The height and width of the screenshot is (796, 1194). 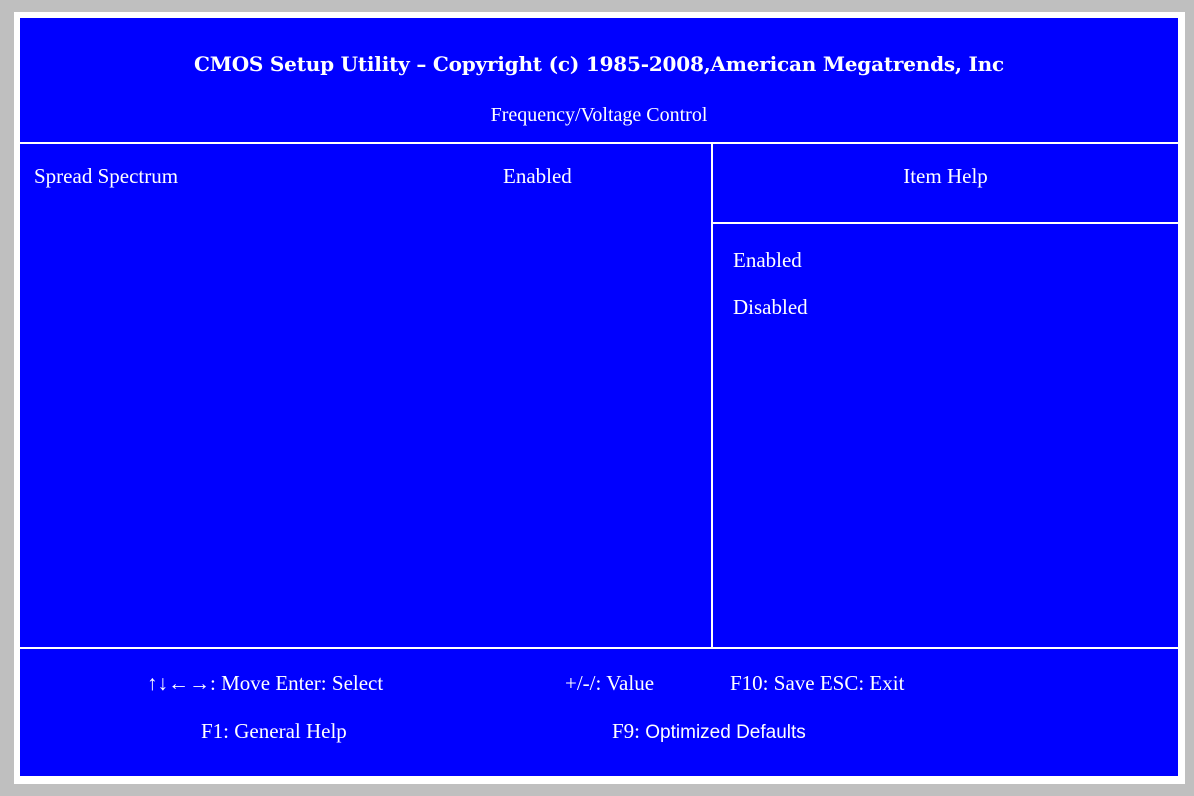 What do you see at coordinates (106, 176) in the screenshot?
I see `setting-label: Spread Spectrum` at bounding box center [106, 176].